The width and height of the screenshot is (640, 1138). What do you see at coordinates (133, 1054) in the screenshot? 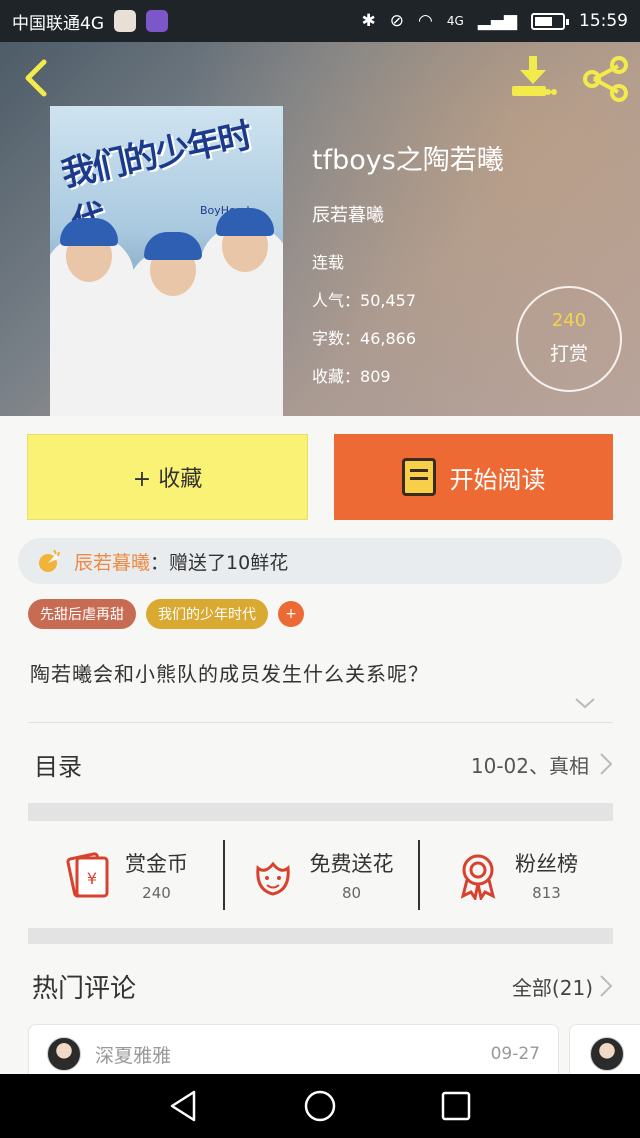
I see `comment-username: 深夏雅雅` at bounding box center [133, 1054].